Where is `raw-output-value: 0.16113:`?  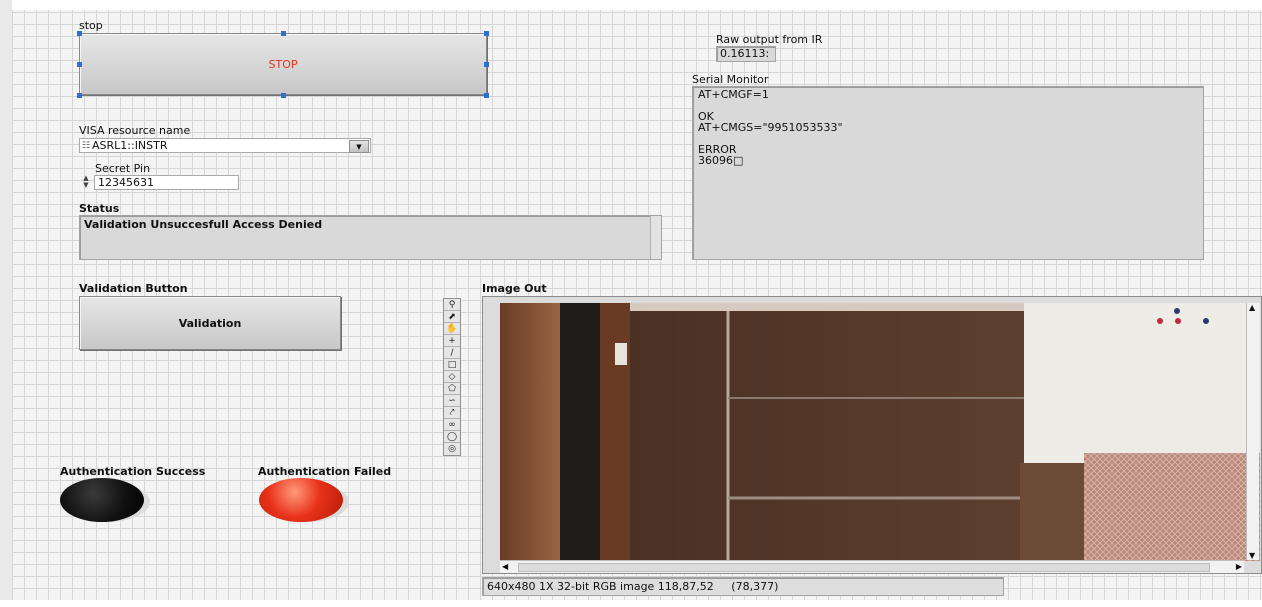 raw-output-value: 0.16113: is located at coordinates (745, 53).